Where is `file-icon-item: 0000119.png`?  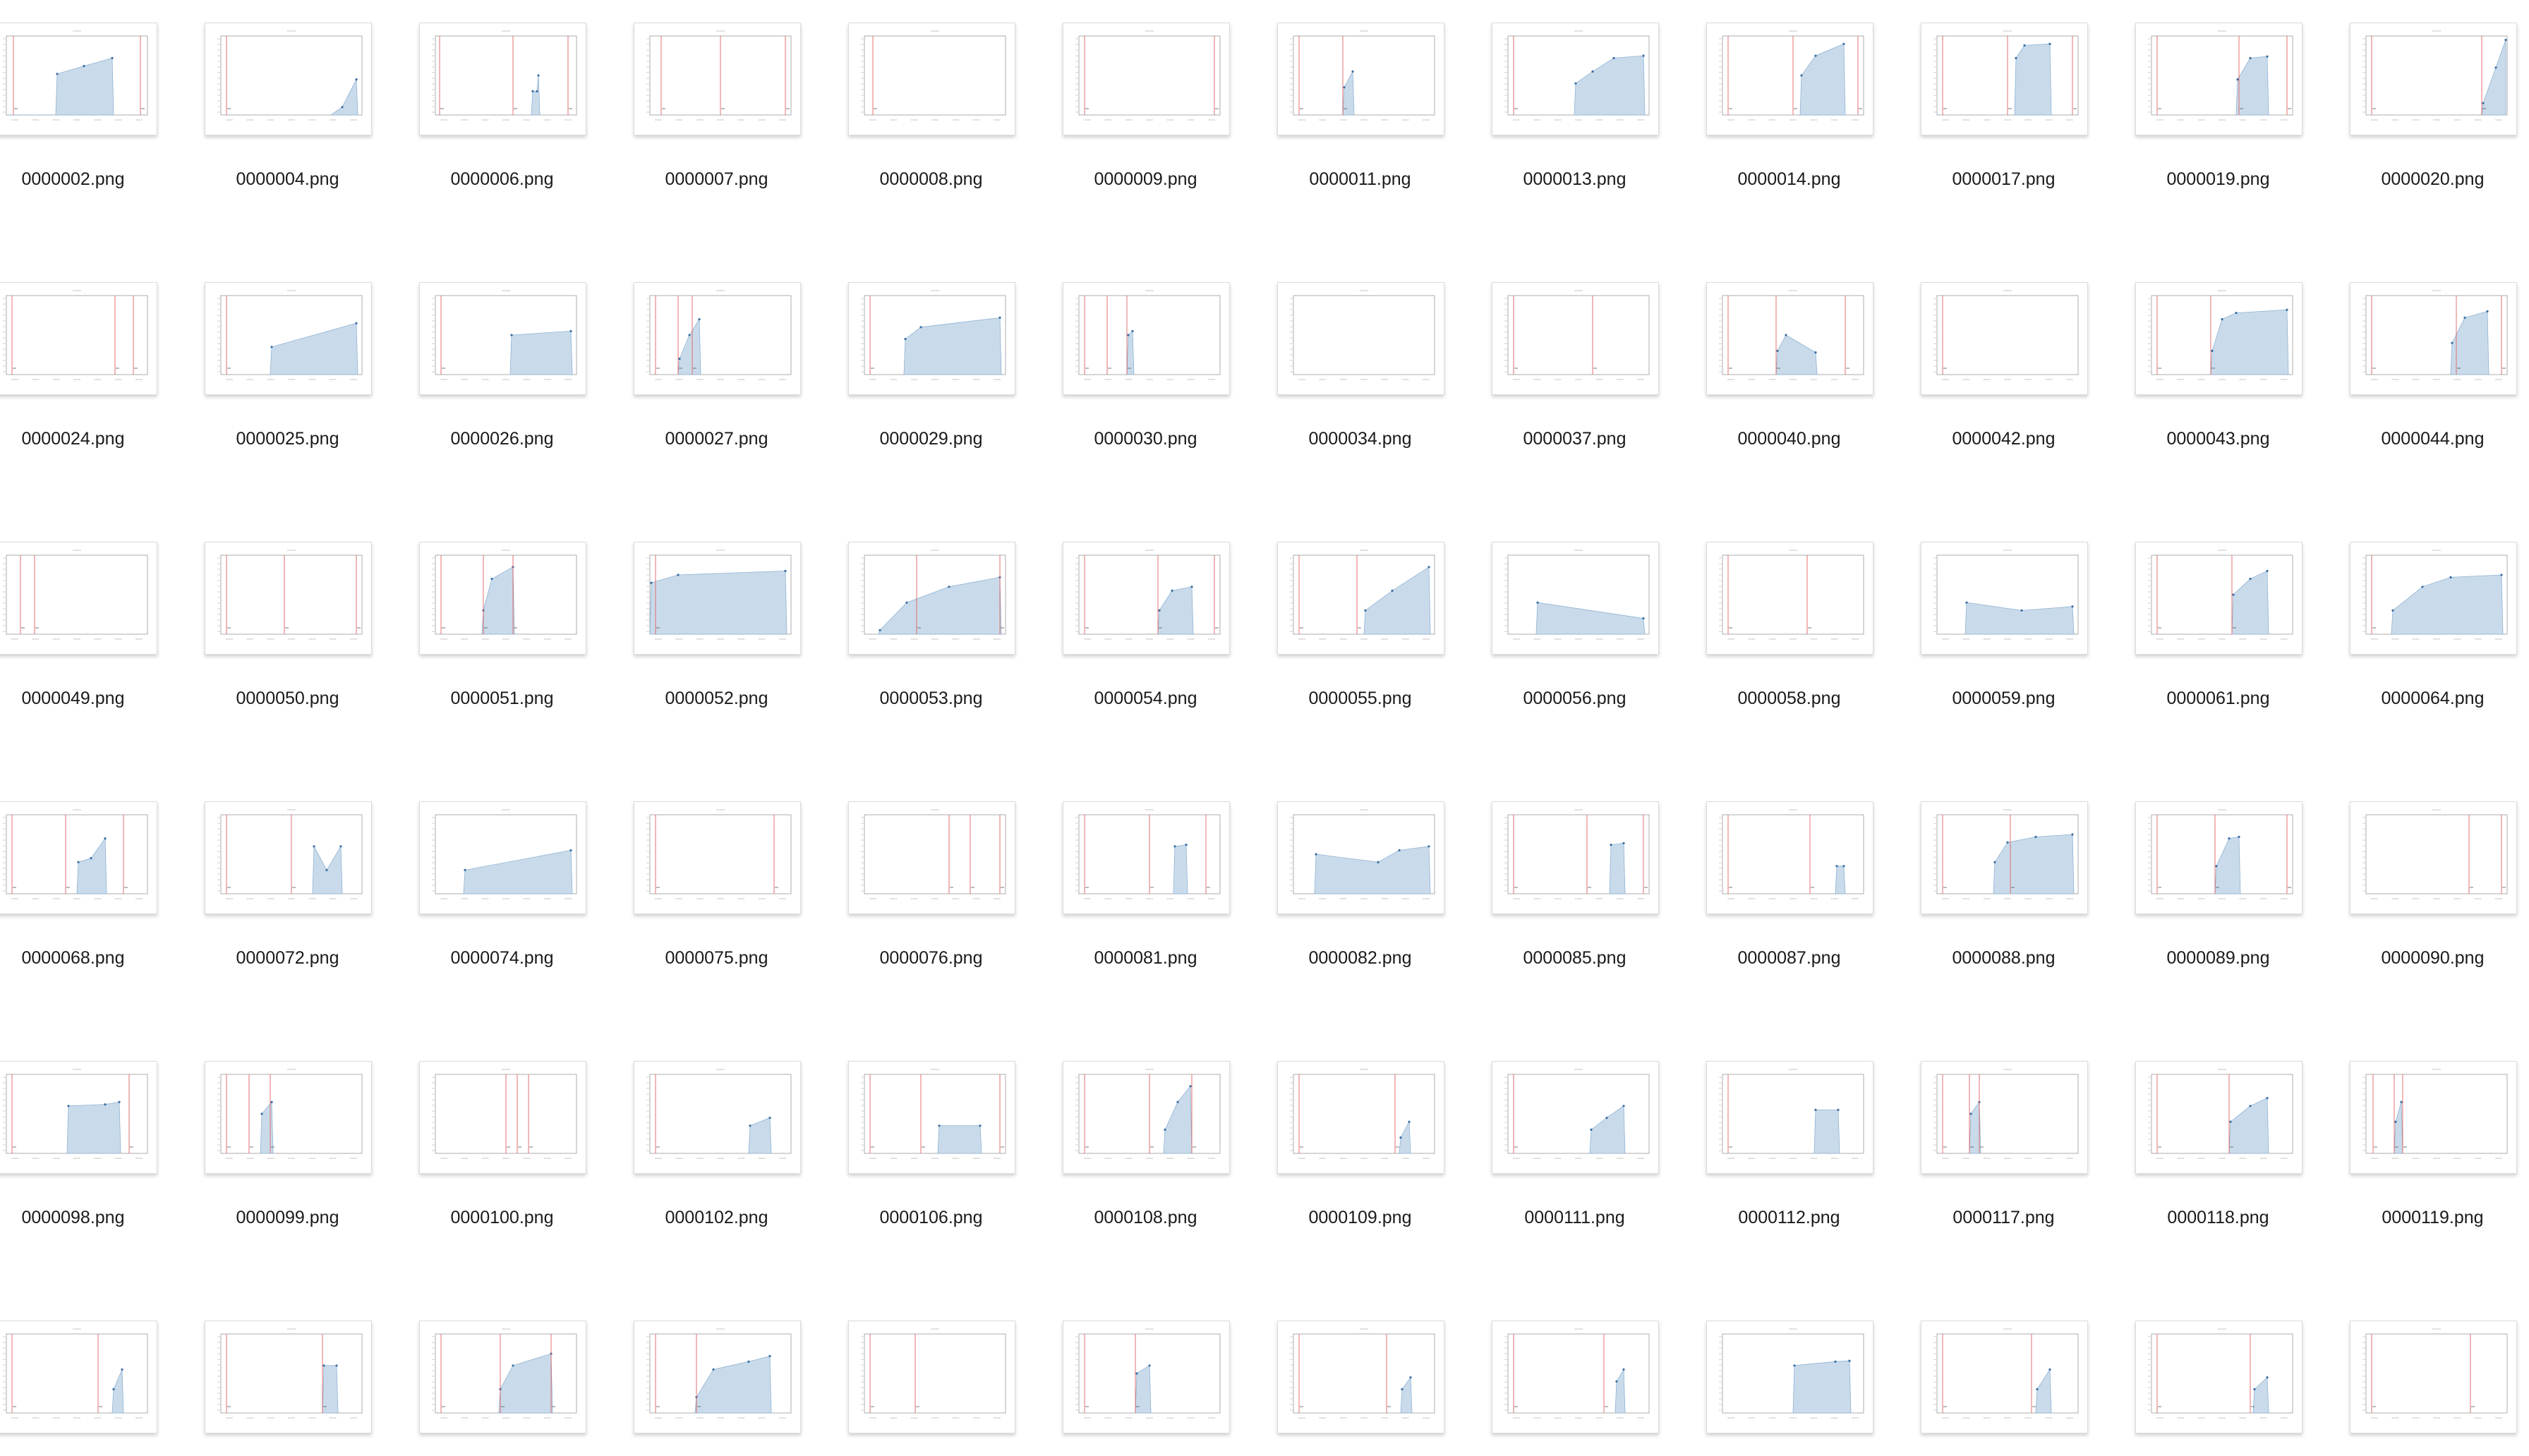
file-icon-item: 0000119.png is located at coordinates (2438, 1151).